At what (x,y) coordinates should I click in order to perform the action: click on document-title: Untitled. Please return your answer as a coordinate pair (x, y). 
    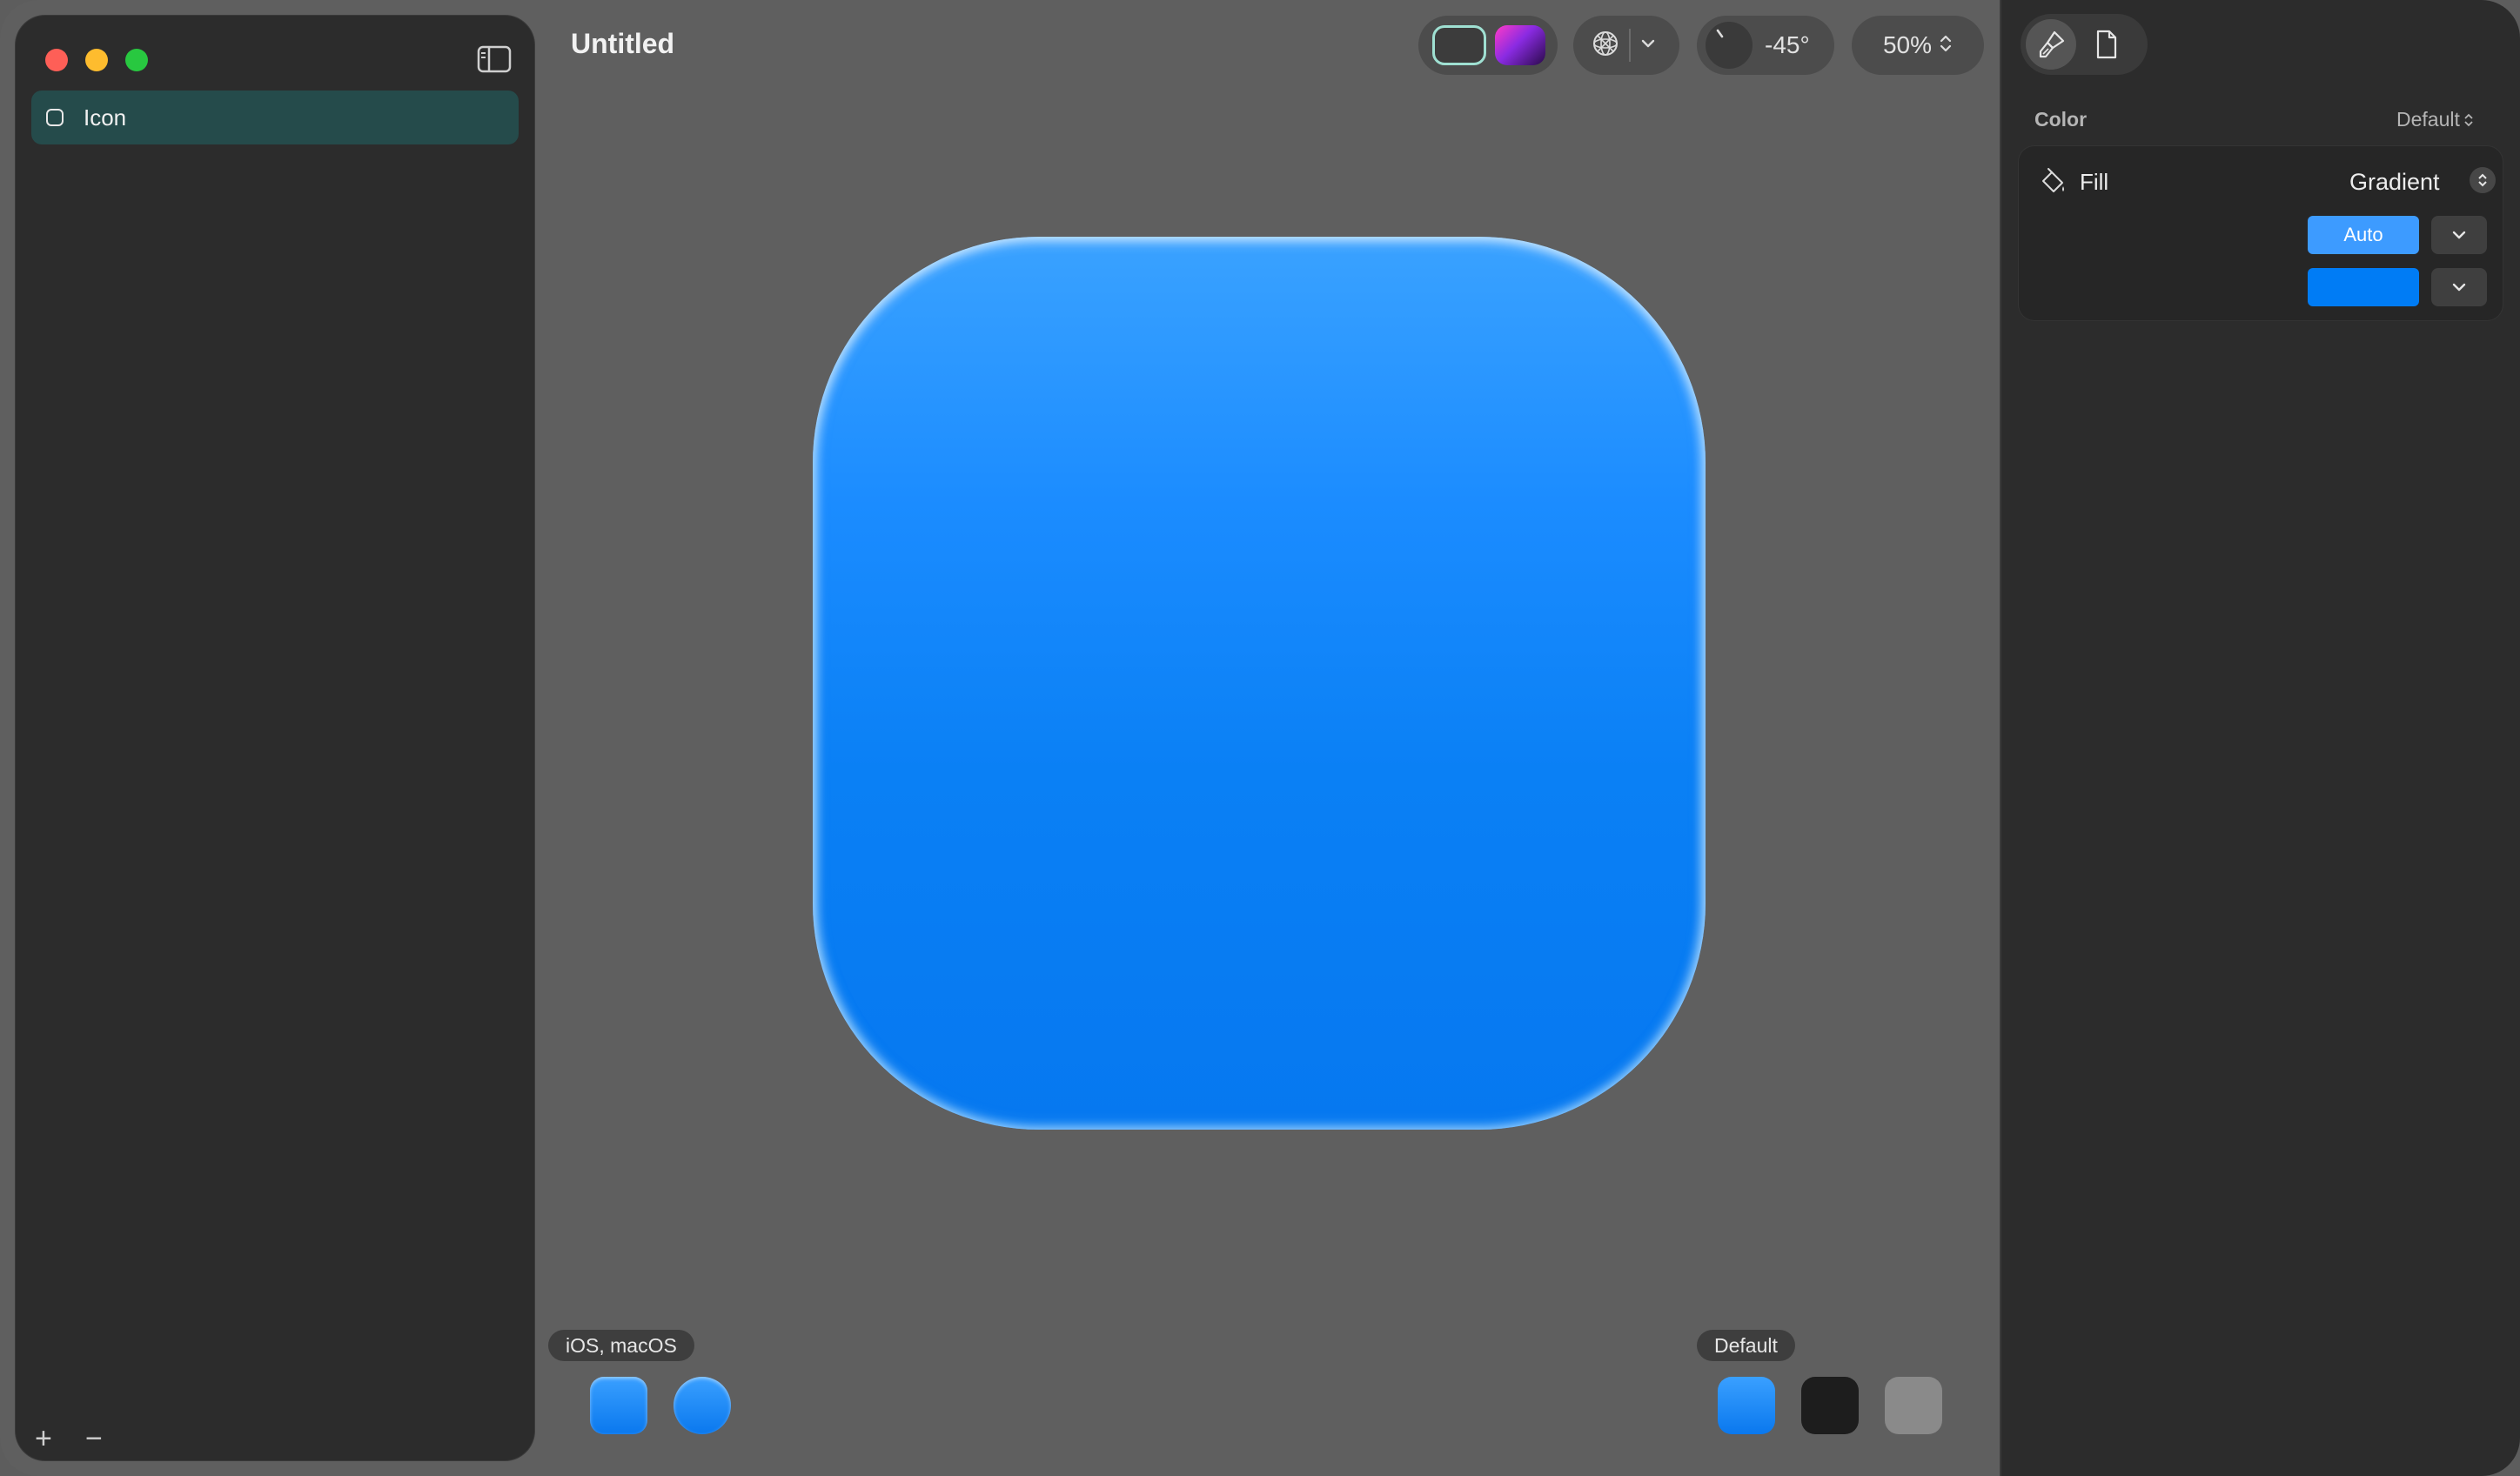
    Looking at the image, I should click on (623, 43).